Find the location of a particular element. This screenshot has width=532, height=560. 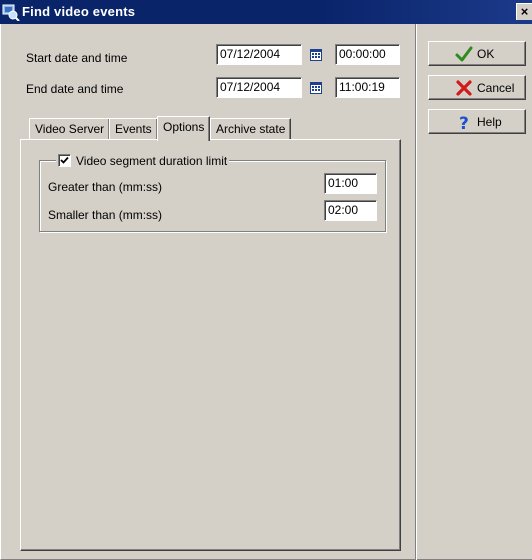

close-button: × is located at coordinates (524, 11).